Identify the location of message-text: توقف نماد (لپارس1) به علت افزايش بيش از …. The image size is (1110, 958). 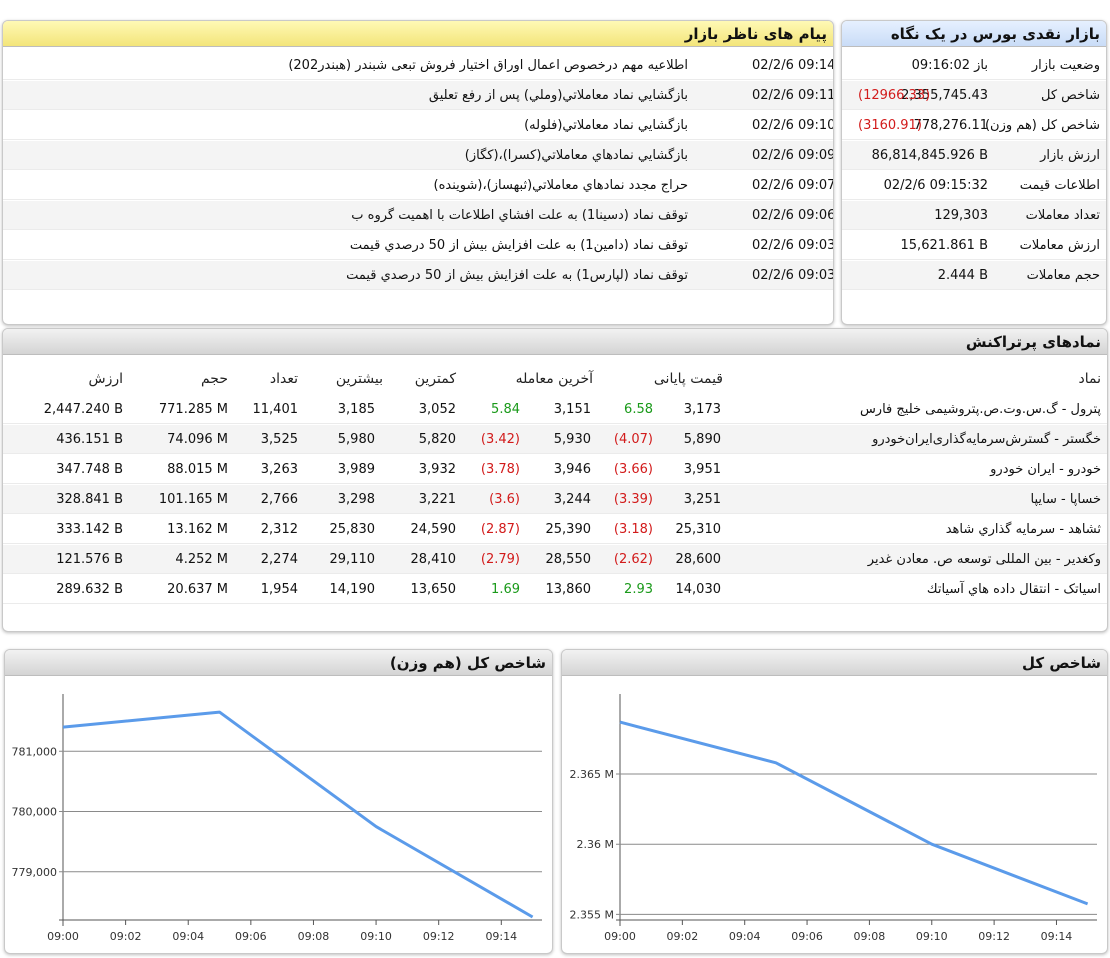
(408, 275).